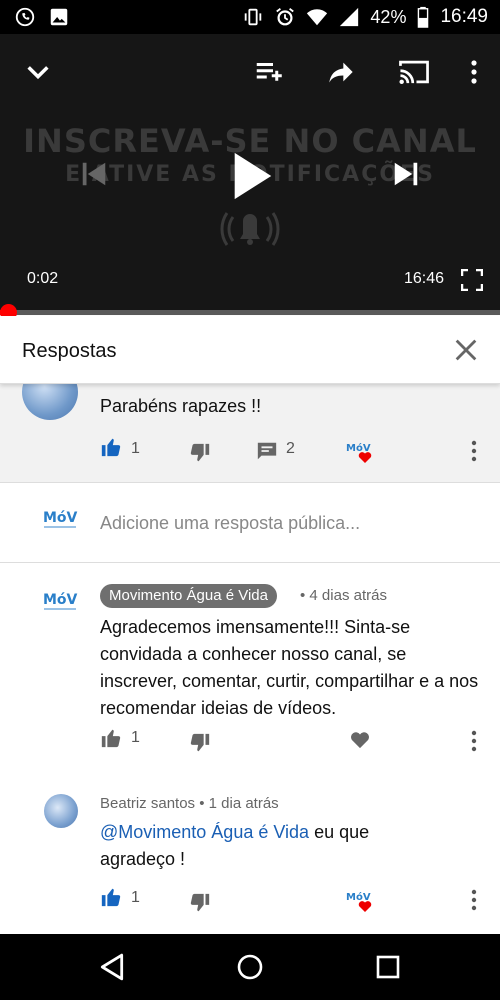 This screenshot has width=500, height=1000. What do you see at coordinates (349, 17) in the screenshot?
I see `signal-icon` at bounding box center [349, 17].